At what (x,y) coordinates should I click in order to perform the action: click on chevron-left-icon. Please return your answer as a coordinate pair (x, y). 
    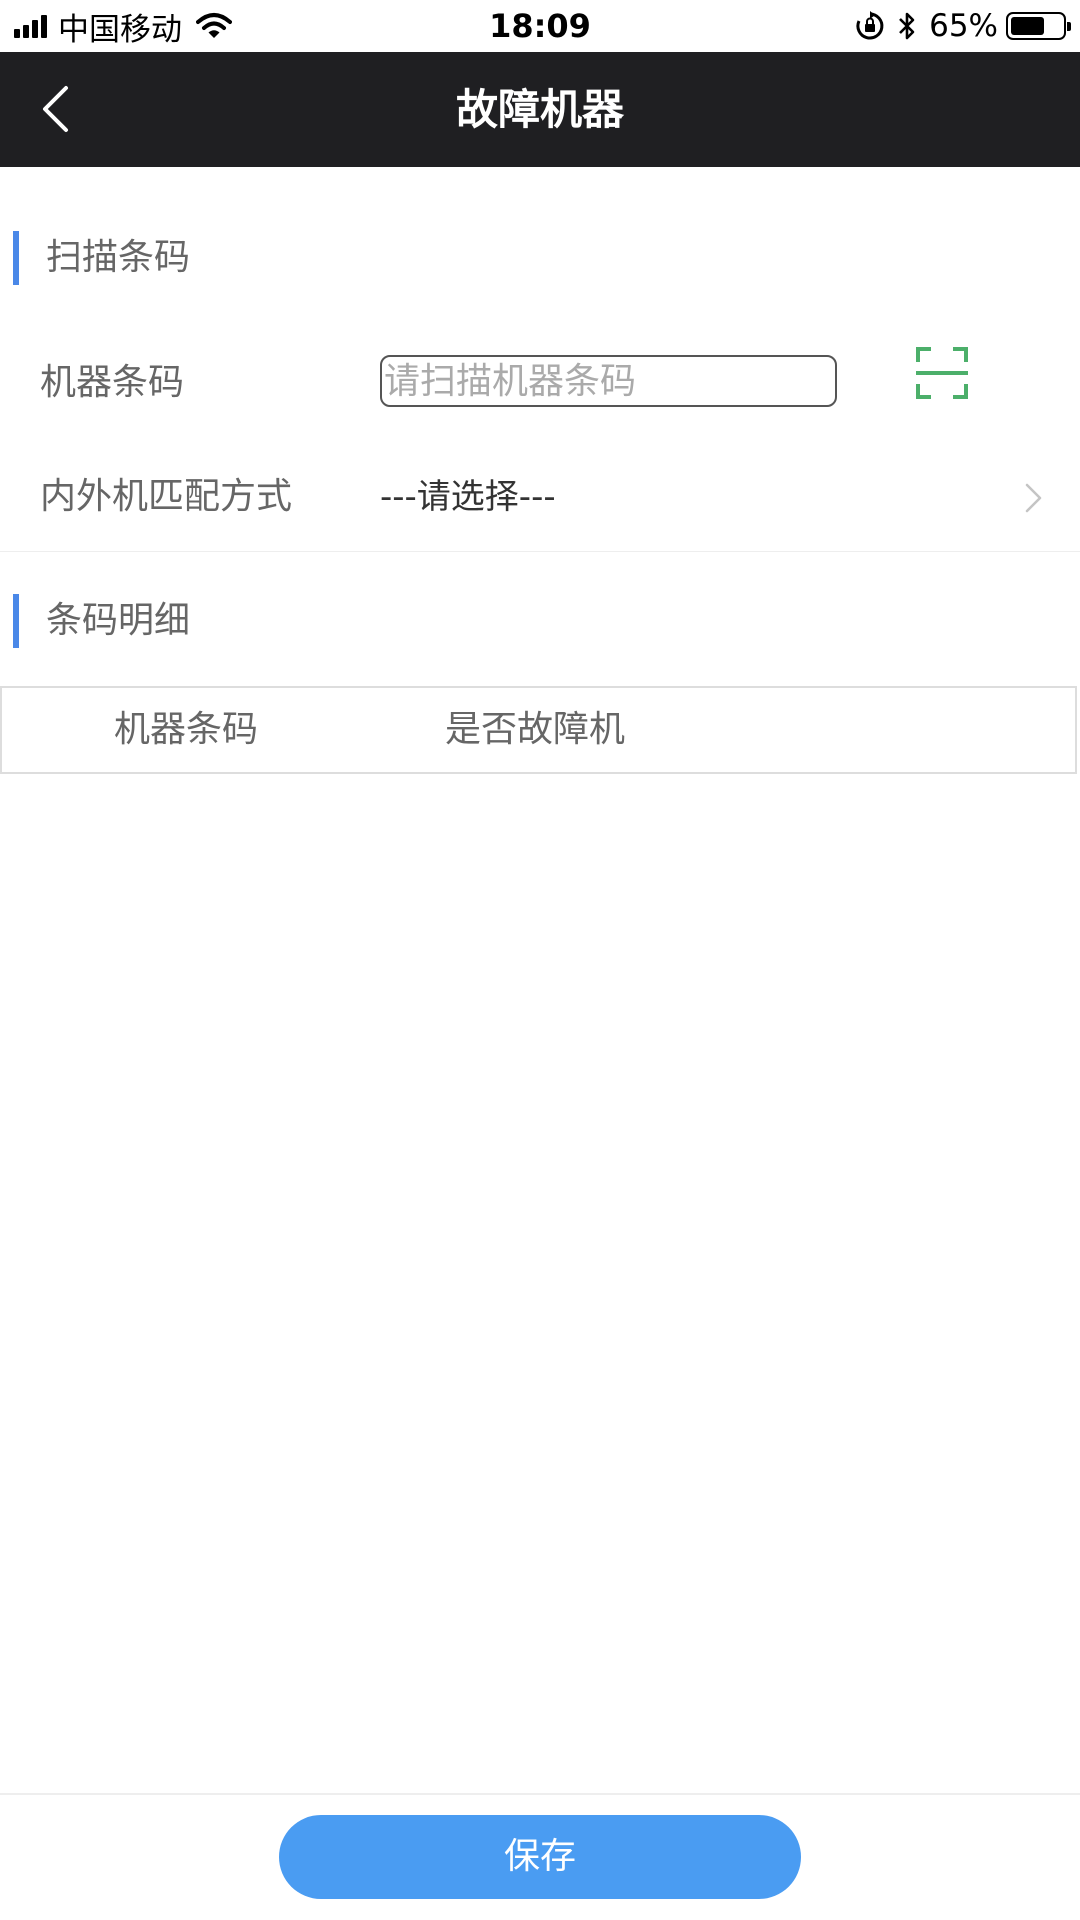
    Looking at the image, I should click on (55, 109).